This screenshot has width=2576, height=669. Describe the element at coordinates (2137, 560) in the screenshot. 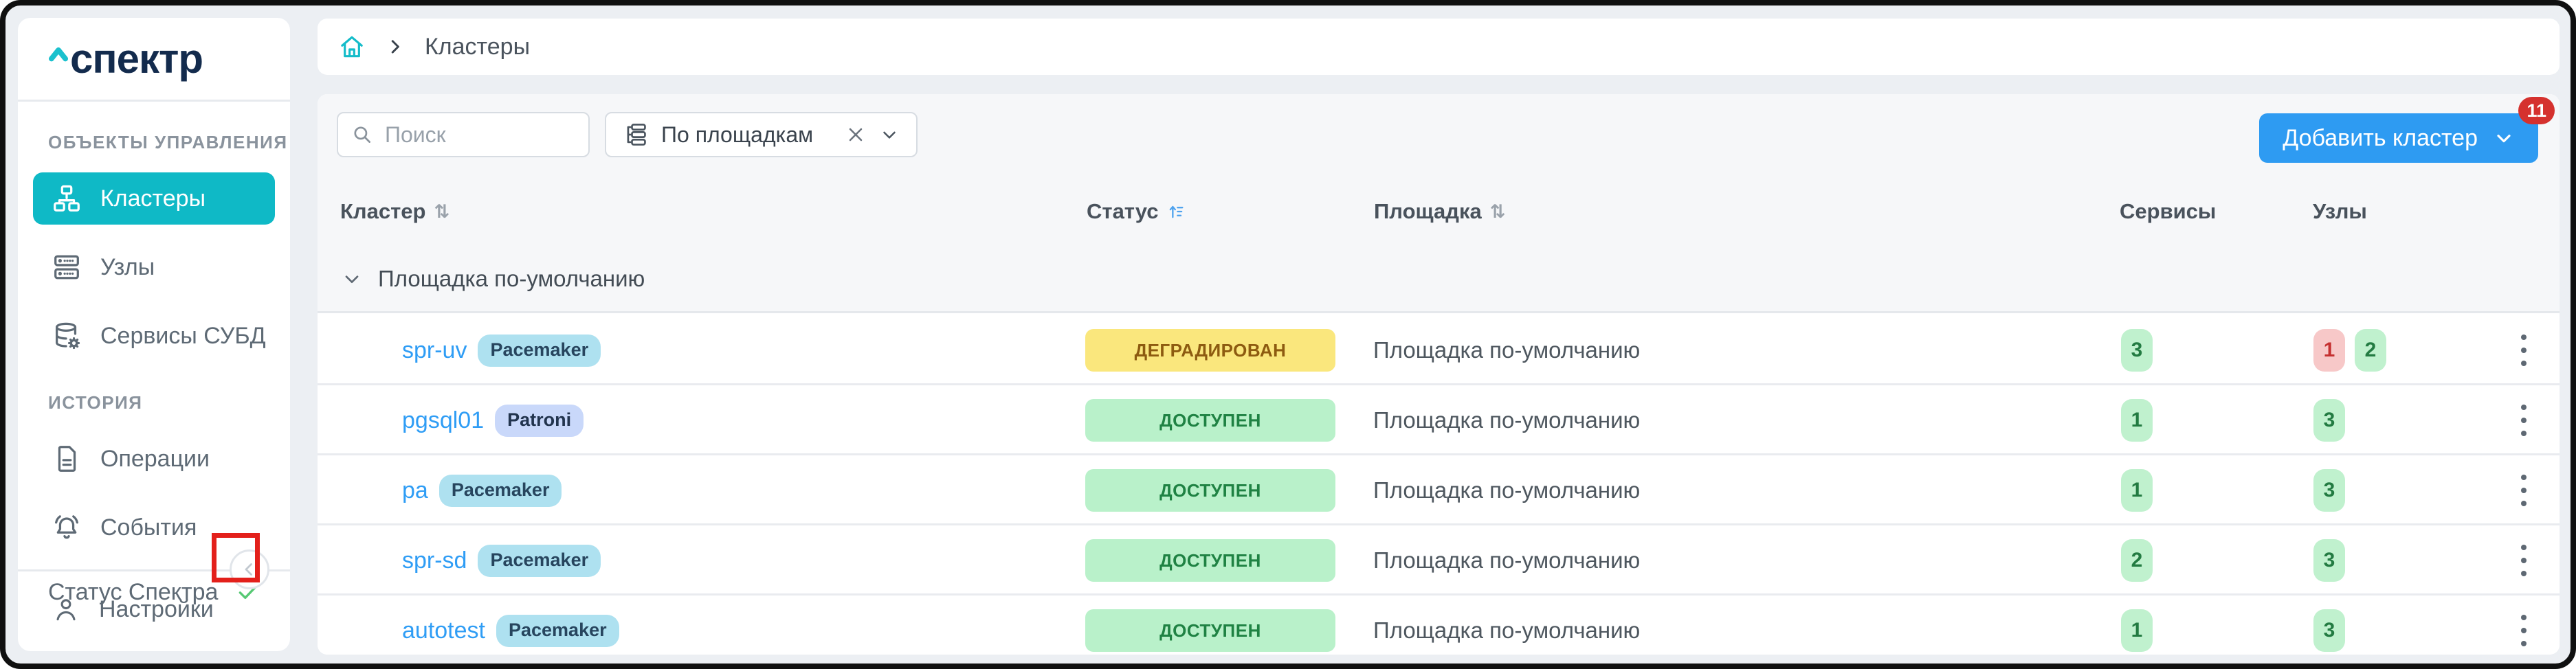

I see `services-cell: 2` at that location.